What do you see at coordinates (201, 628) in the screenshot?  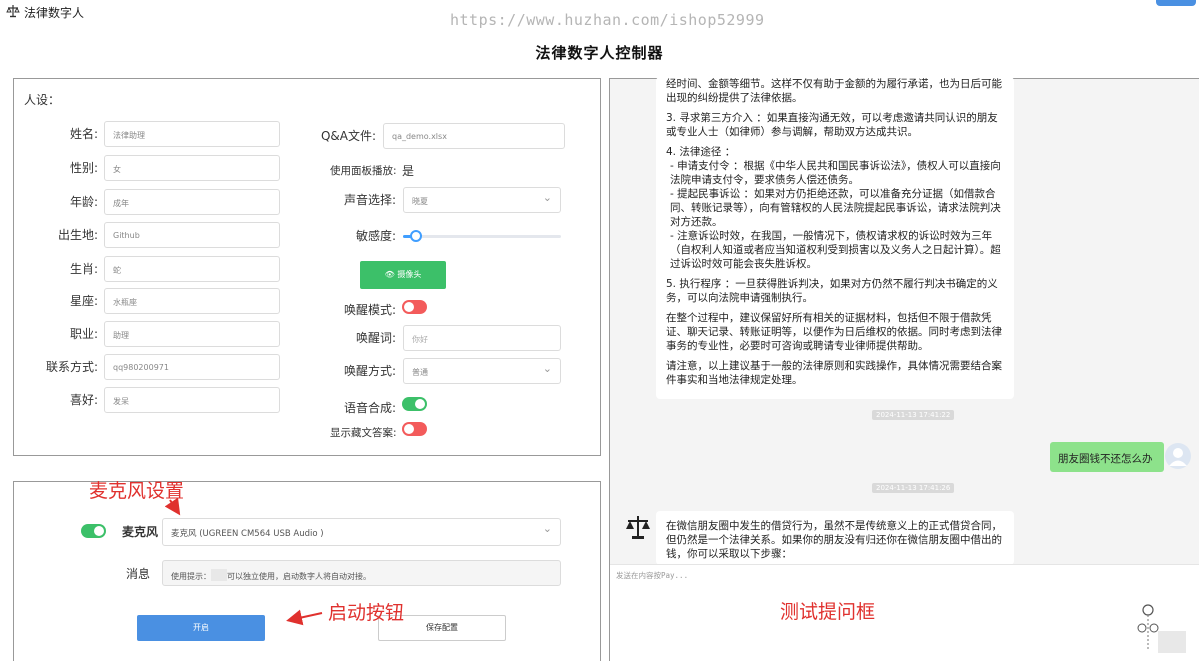 I see `start-button: 开启` at bounding box center [201, 628].